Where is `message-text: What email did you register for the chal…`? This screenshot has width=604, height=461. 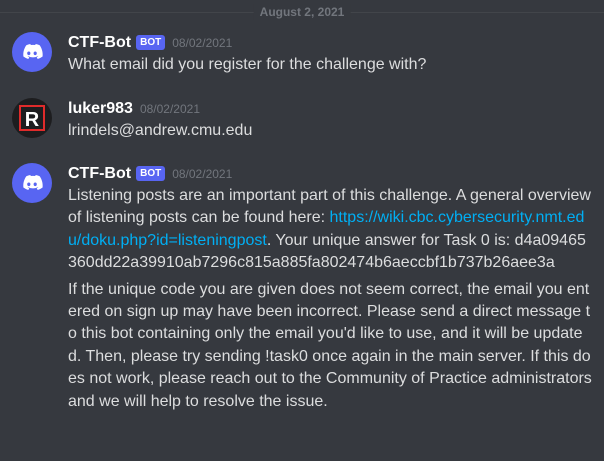 message-text: What email did you register for the chal… is located at coordinates (247, 64).